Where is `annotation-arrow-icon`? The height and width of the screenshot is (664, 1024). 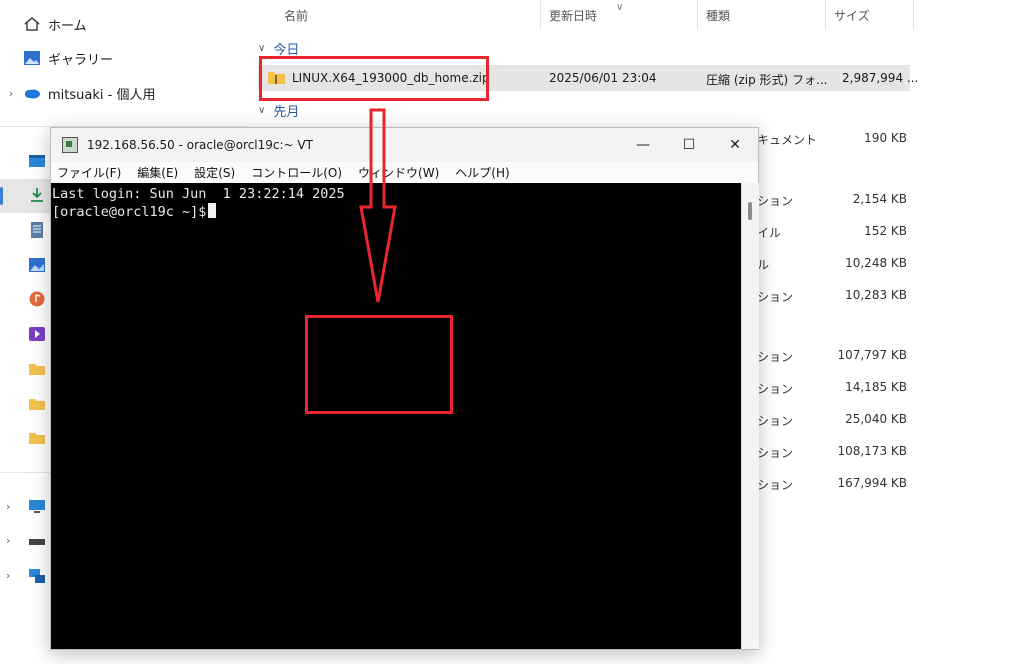 annotation-arrow-icon is located at coordinates (378, 205).